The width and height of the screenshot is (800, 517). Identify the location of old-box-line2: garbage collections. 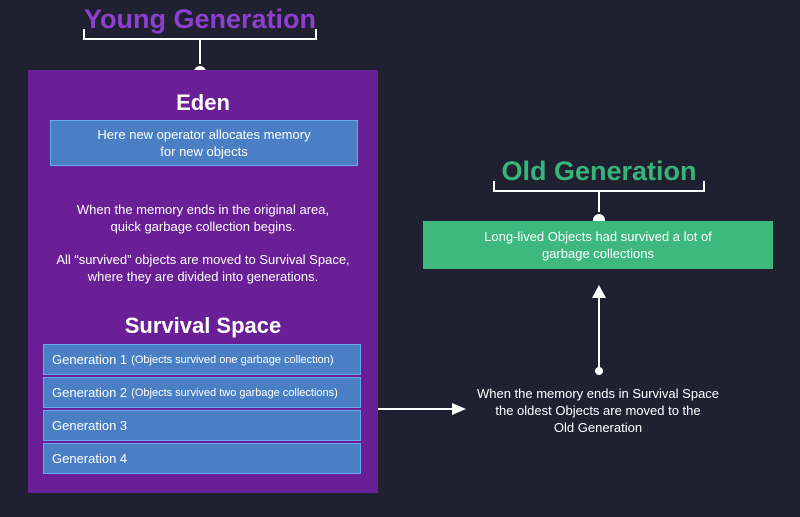
(597, 253).